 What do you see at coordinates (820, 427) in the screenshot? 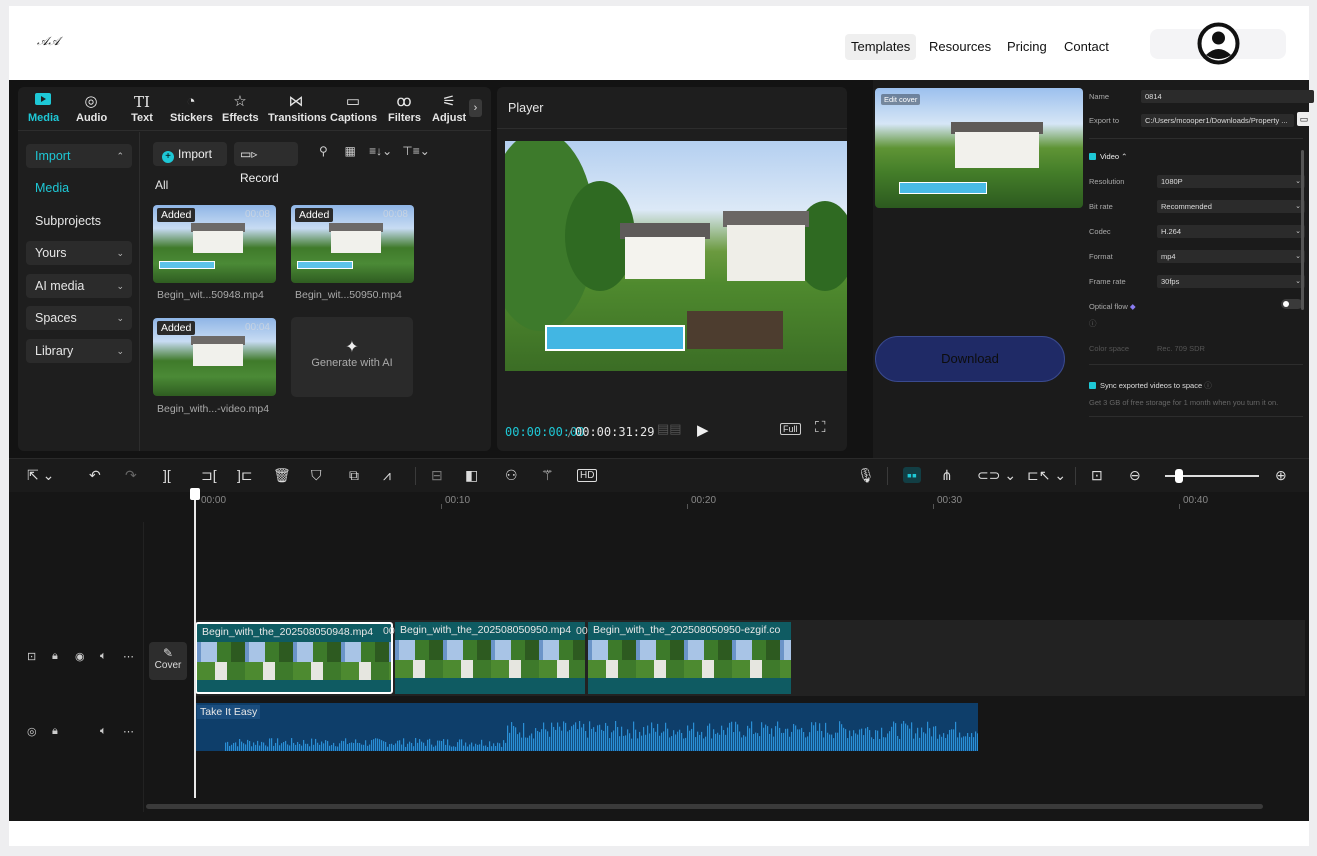
I see `fullscreen-icon: ⛶` at bounding box center [820, 427].